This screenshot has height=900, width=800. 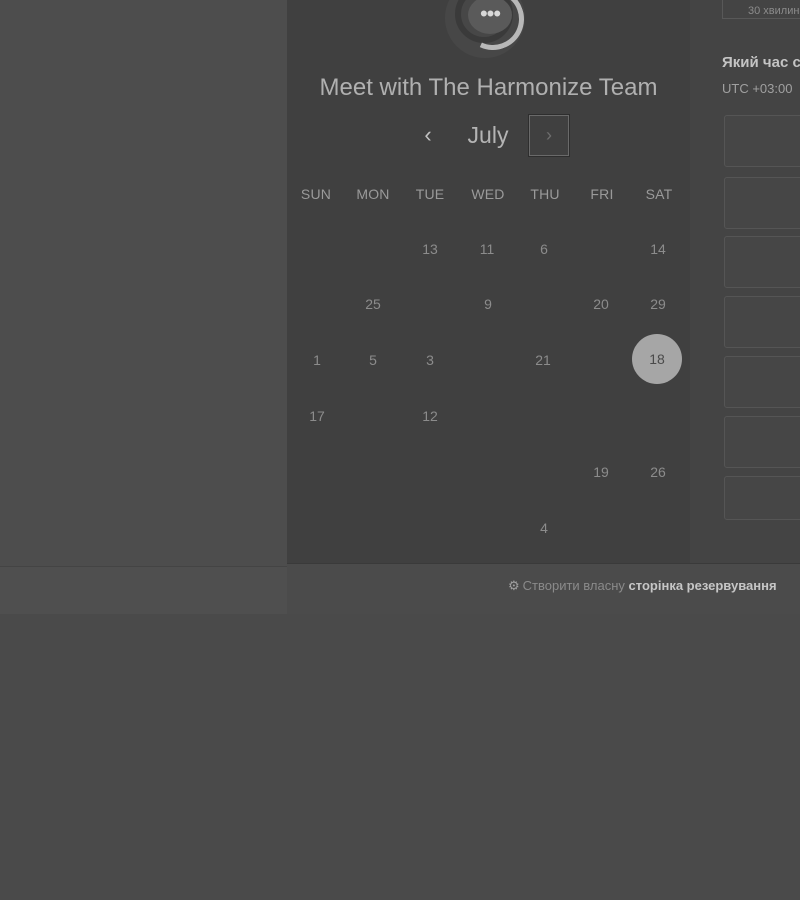 What do you see at coordinates (488, 194) in the screenshot?
I see `dow-wed: WED` at bounding box center [488, 194].